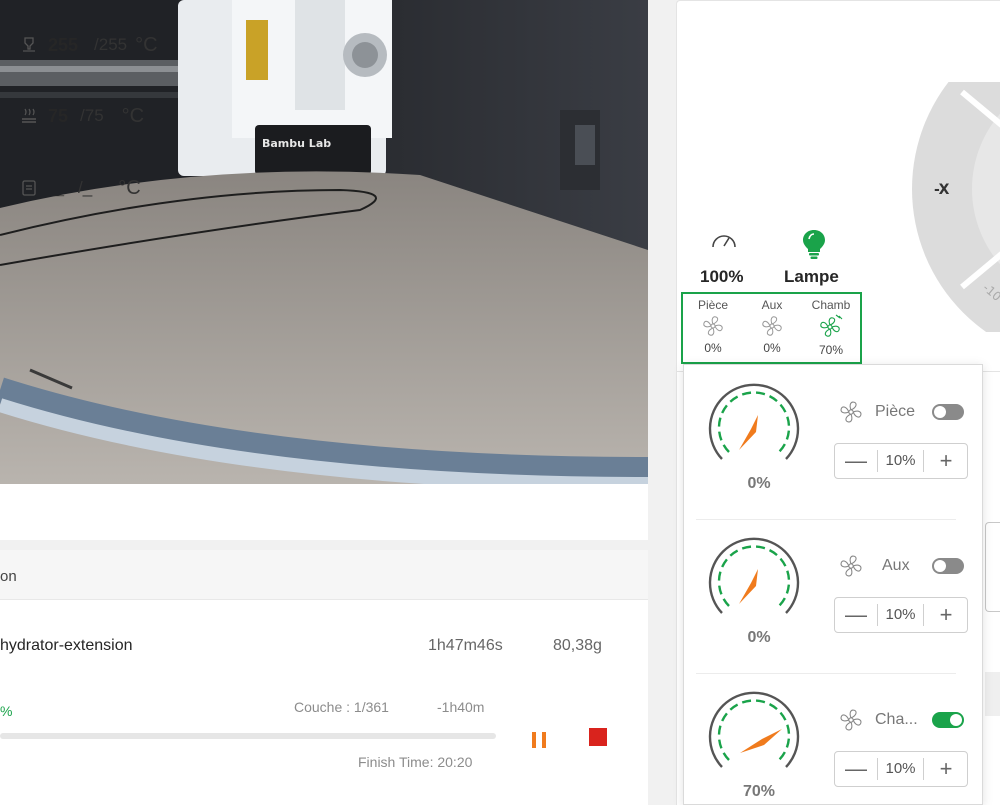  I want to click on axis-move-wheel: -X -10, so click(956, 207).